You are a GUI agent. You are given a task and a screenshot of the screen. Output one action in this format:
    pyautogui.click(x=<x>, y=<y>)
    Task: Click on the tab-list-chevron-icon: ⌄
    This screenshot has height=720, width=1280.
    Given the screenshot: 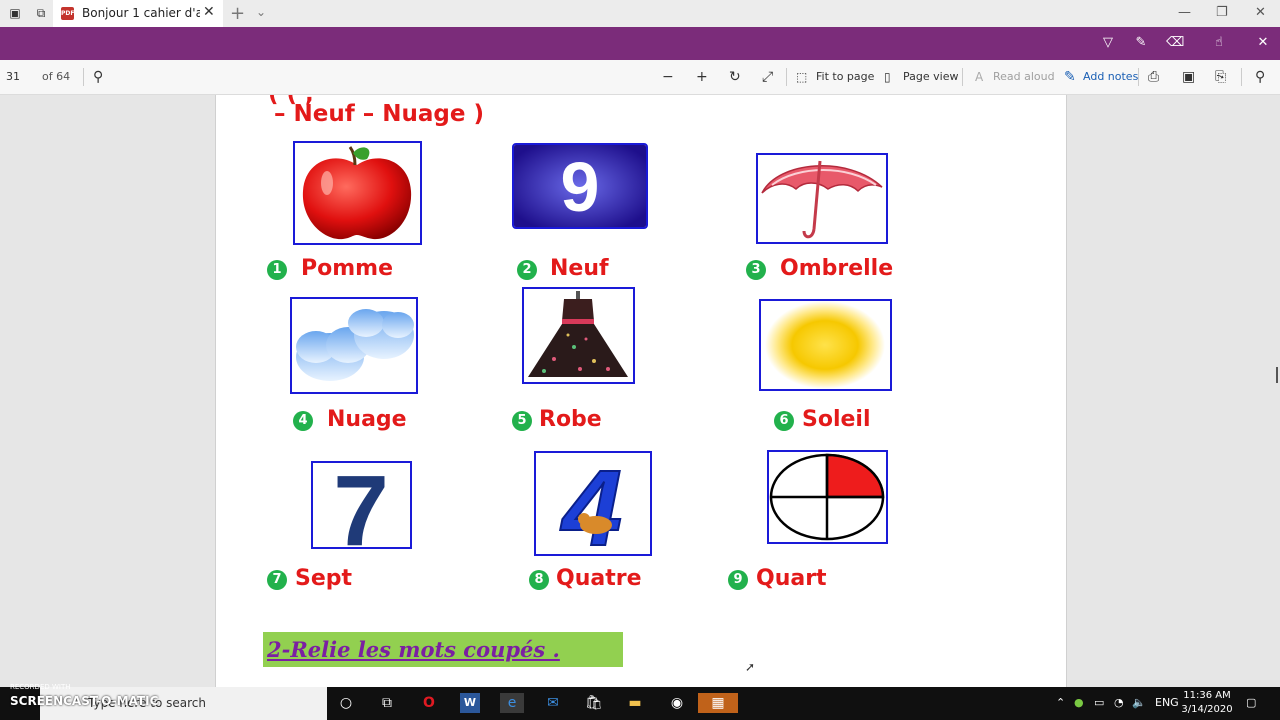 What is the action you would take?
    pyautogui.click(x=261, y=12)
    